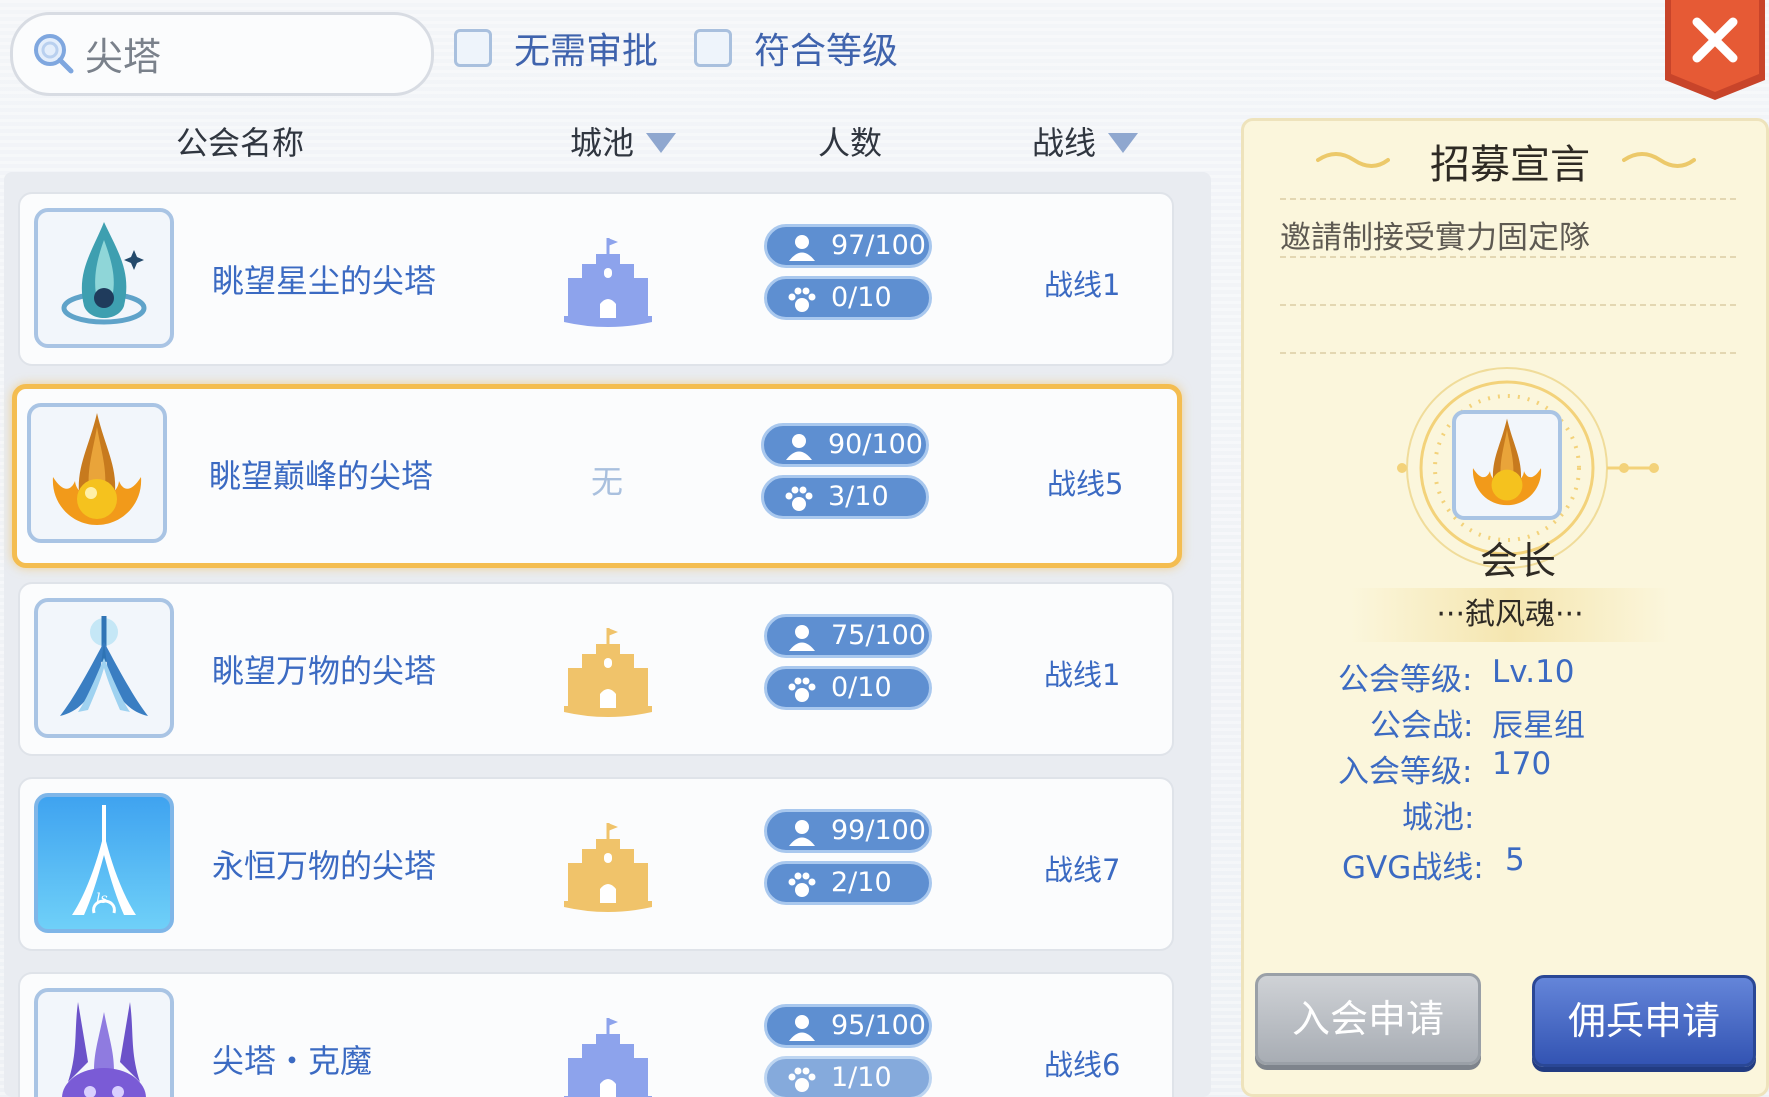 The height and width of the screenshot is (1097, 1769). What do you see at coordinates (1659, 160) in the screenshot?
I see `title-ornament-right-icon` at bounding box center [1659, 160].